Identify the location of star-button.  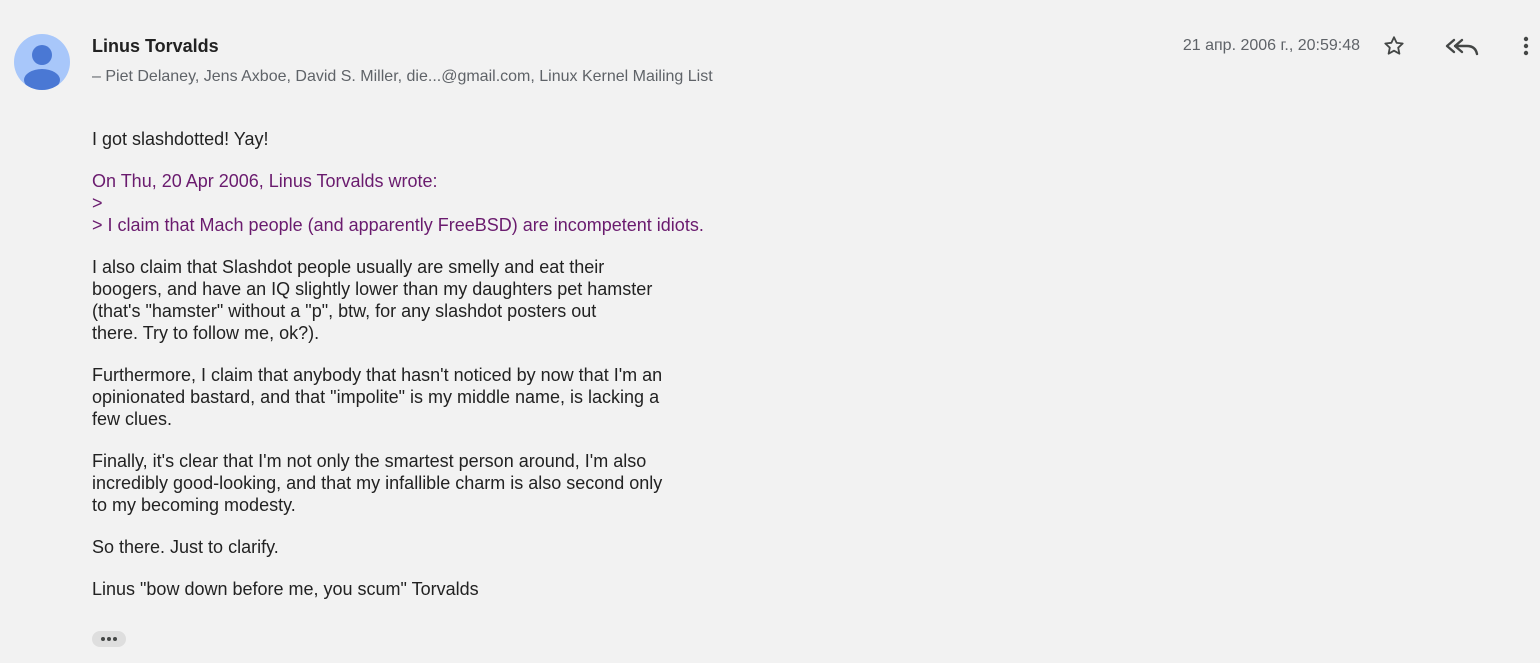
(1394, 46).